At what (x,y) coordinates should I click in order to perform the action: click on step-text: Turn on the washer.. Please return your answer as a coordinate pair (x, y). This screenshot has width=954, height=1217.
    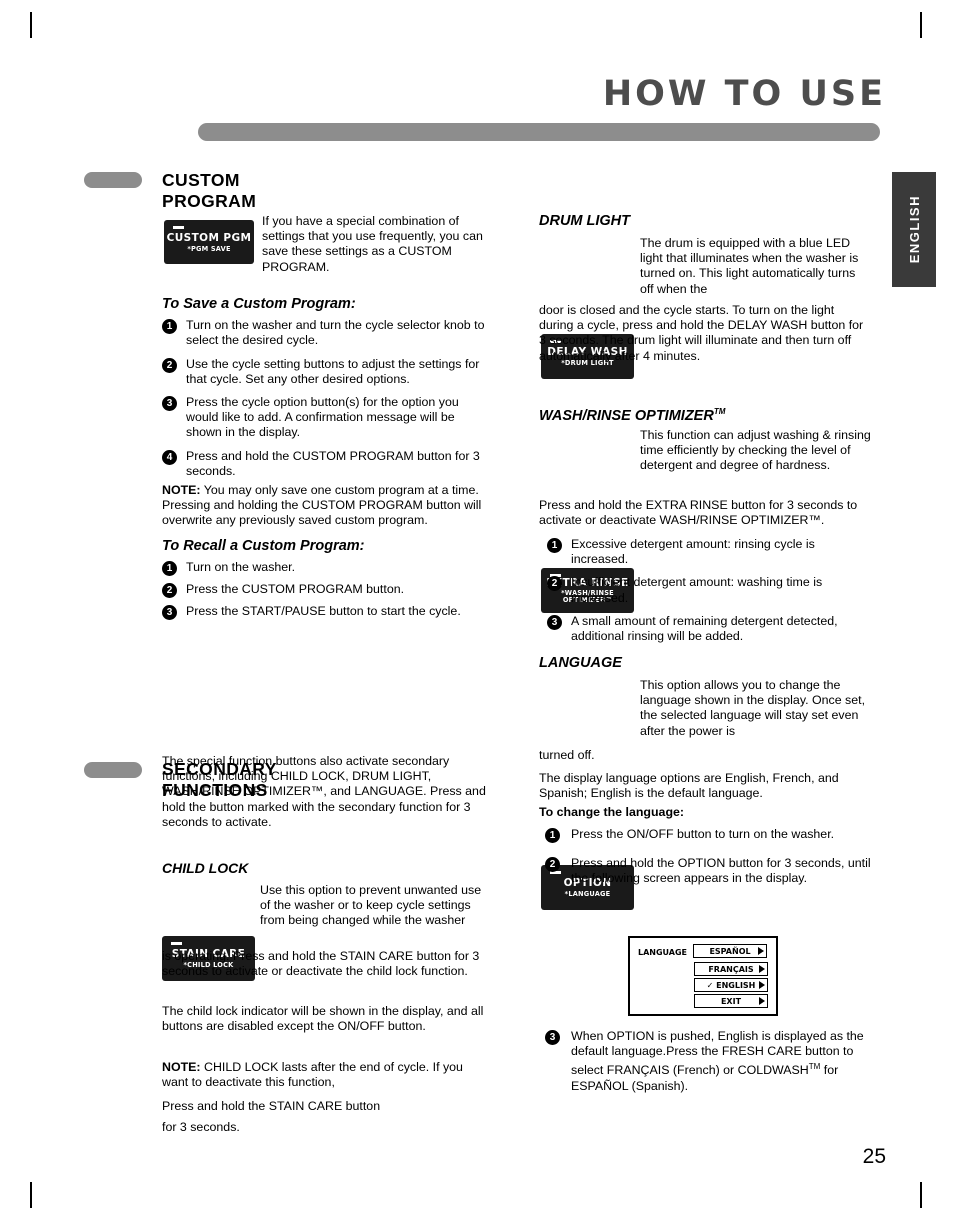
    Looking at the image, I should click on (241, 566).